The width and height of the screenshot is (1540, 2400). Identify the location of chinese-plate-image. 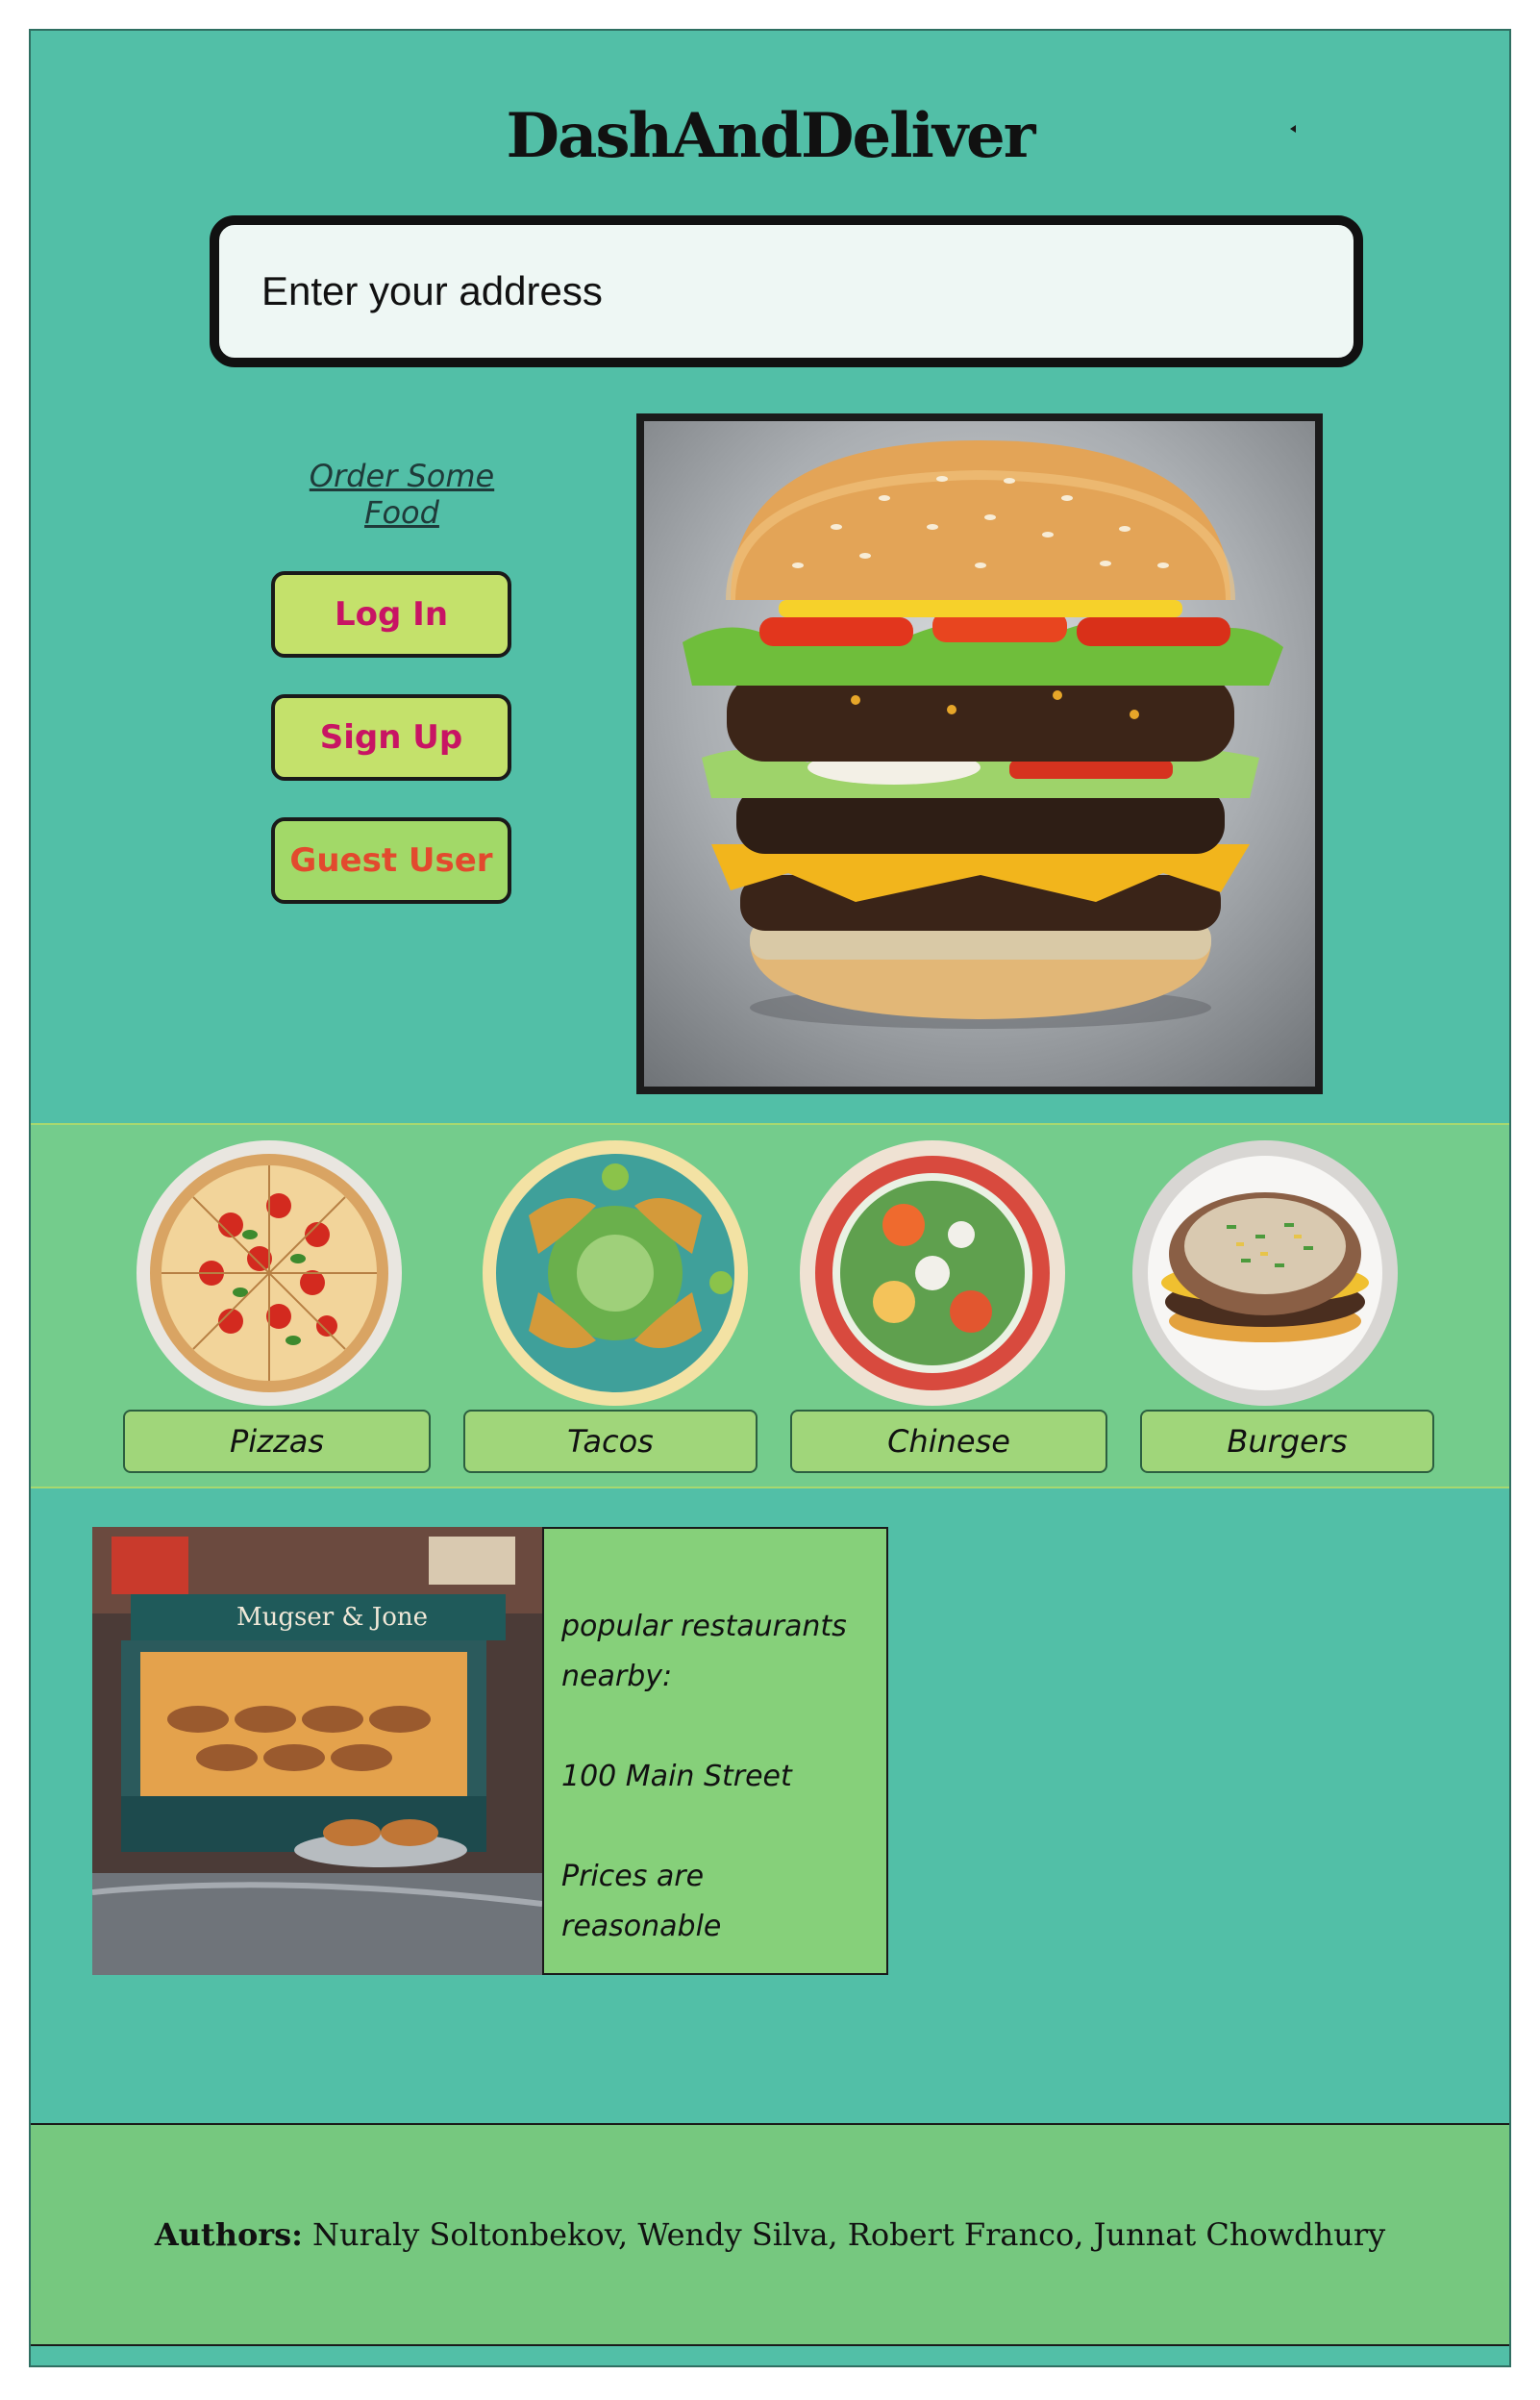
(932, 1273).